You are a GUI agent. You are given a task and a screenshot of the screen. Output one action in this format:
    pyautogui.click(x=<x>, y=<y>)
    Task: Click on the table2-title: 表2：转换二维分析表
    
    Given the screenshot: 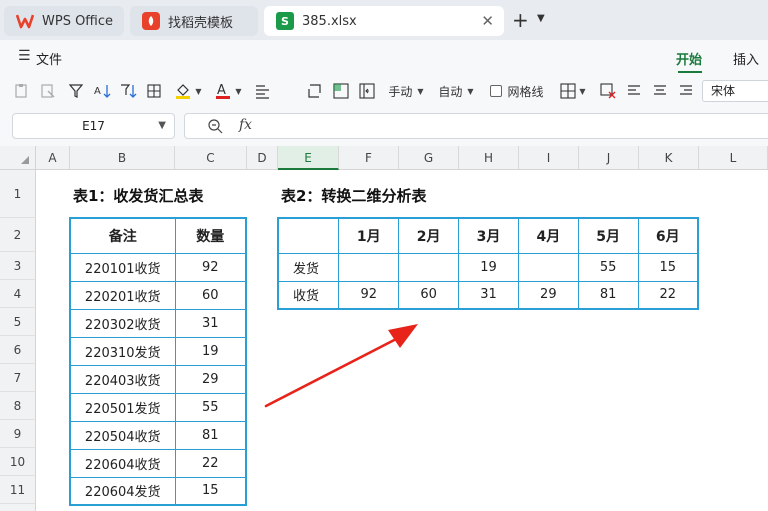 What is the action you would take?
    pyautogui.click(x=353, y=195)
    